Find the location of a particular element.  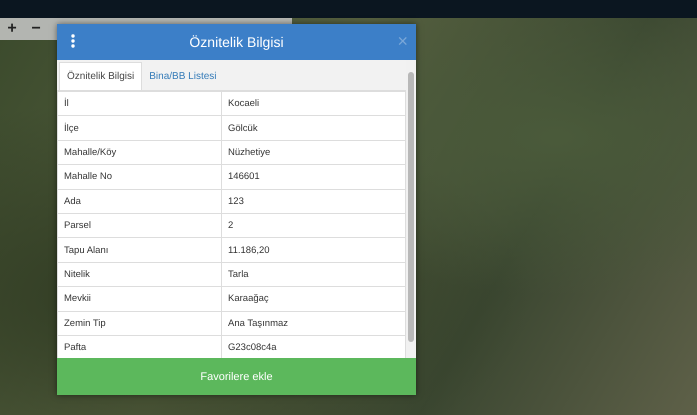

zoom-out-button: − is located at coordinates (36, 29).